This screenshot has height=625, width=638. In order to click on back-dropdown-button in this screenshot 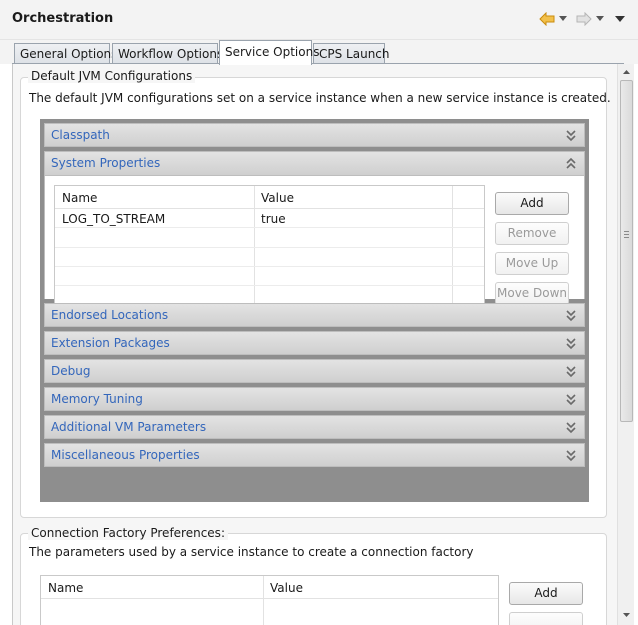, I will do `click(563, 19)`.